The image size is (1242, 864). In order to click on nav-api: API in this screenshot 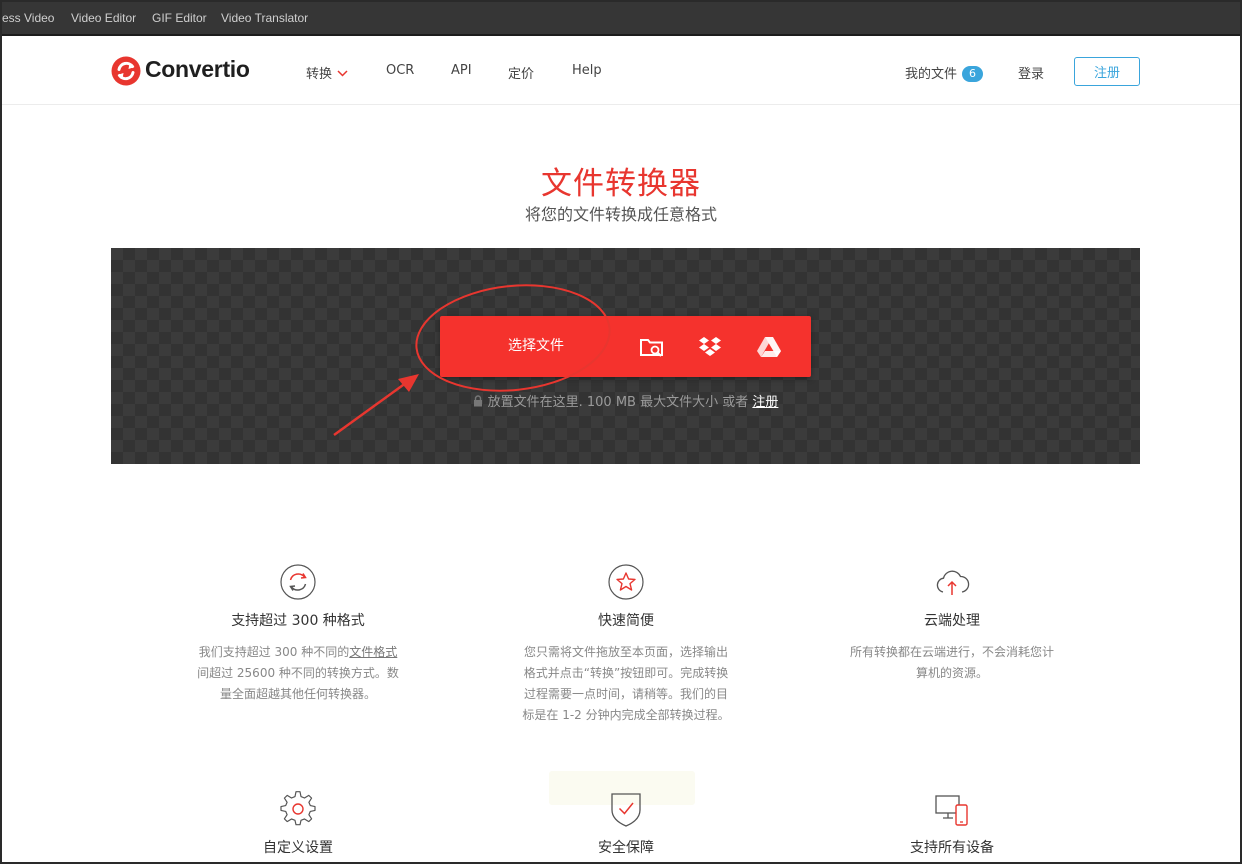, I will do `click(461, 70)`.